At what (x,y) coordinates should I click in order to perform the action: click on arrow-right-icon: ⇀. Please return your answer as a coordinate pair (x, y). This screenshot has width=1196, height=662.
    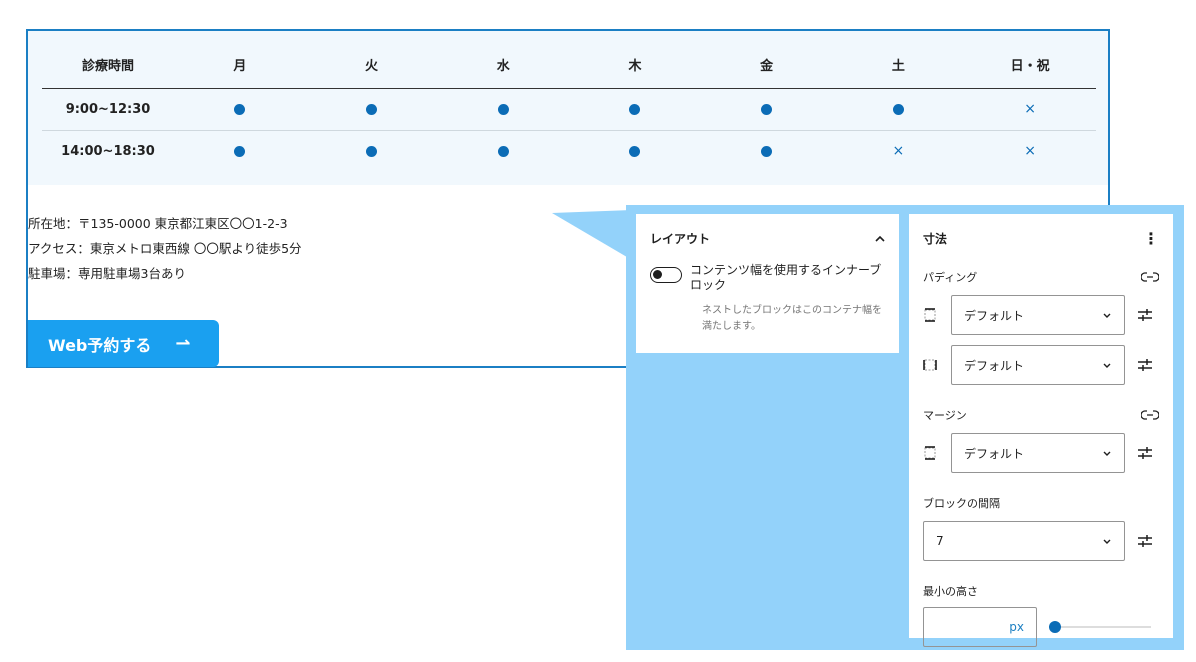
    Looking at the image, I should click on (183, 343).